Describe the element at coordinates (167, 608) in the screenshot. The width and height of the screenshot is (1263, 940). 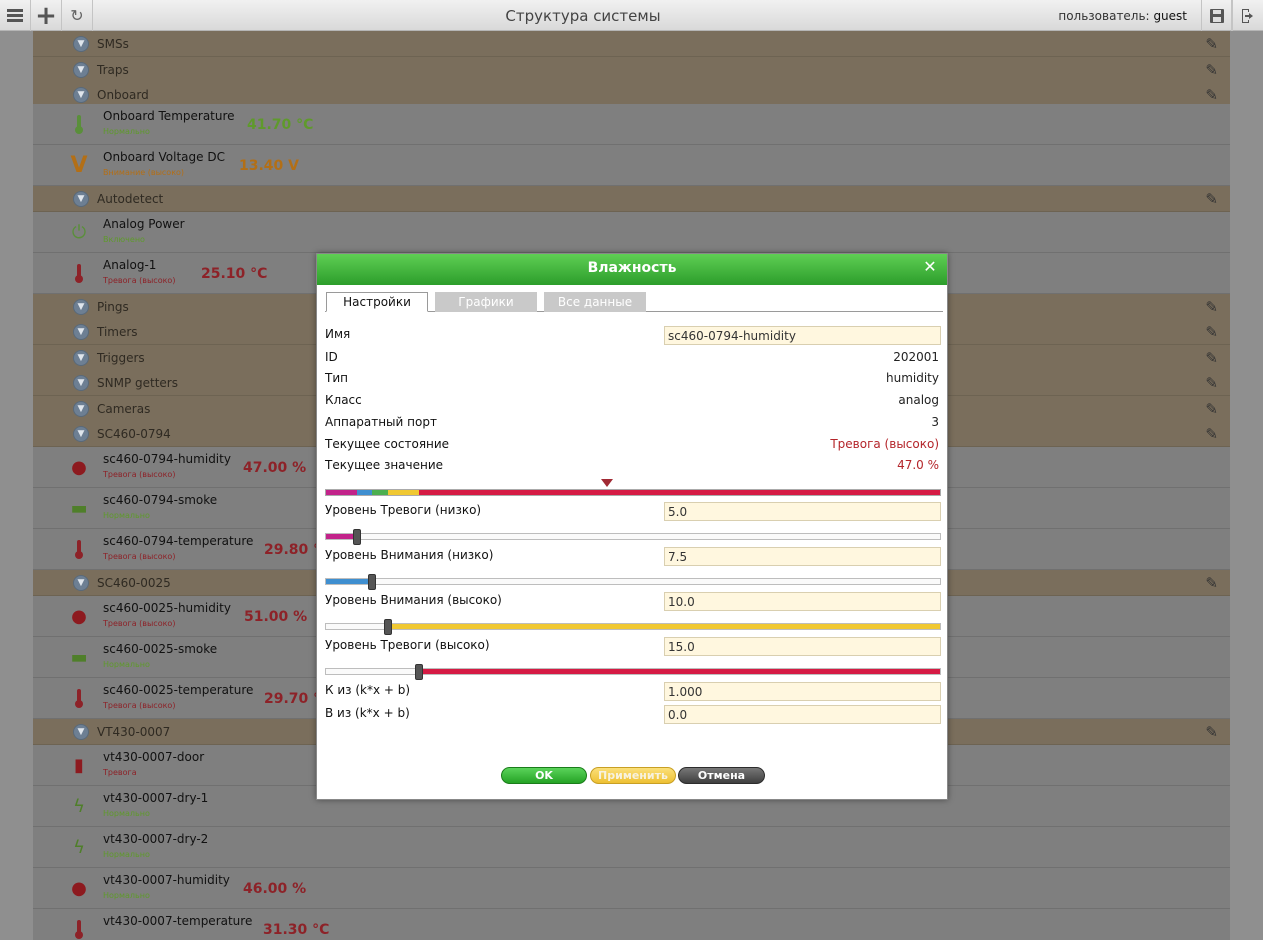
I see `device-name: sc460-0025-humidity` at that location.